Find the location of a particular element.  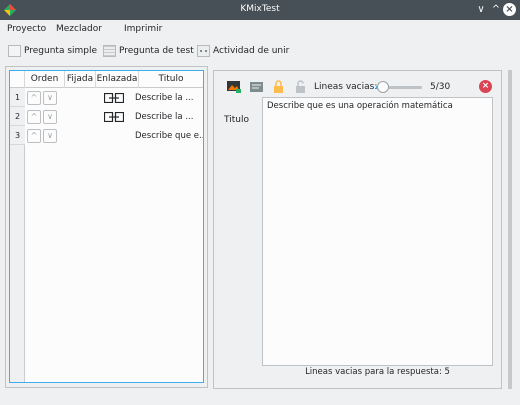

empty-lines-label: Lineas vacias: is located at coordinates (346, 87).